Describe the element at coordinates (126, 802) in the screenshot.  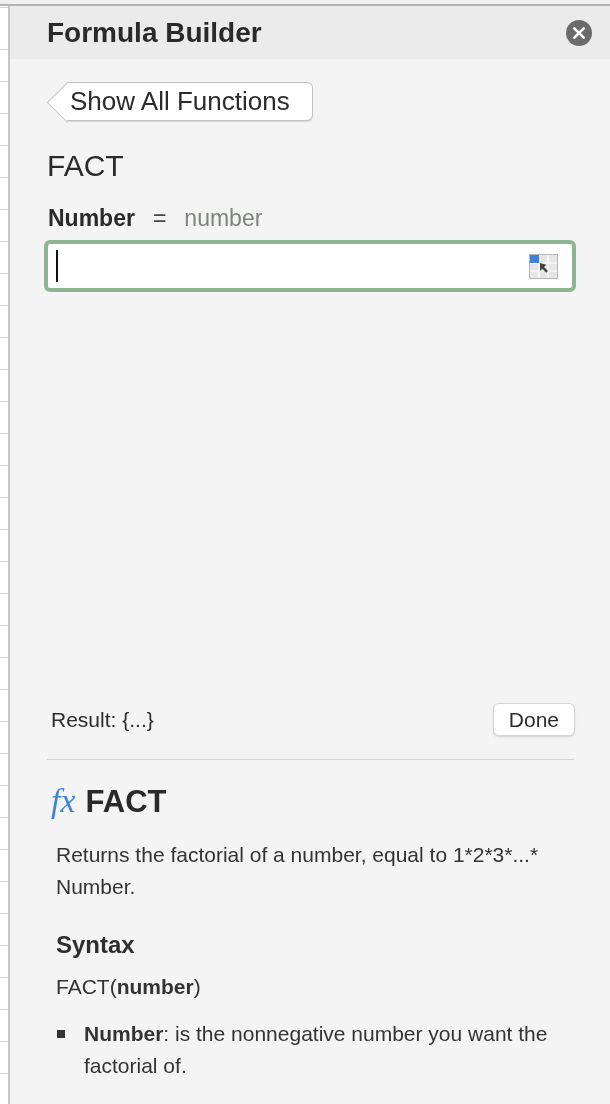
I see `help-title: FACT` at that location.